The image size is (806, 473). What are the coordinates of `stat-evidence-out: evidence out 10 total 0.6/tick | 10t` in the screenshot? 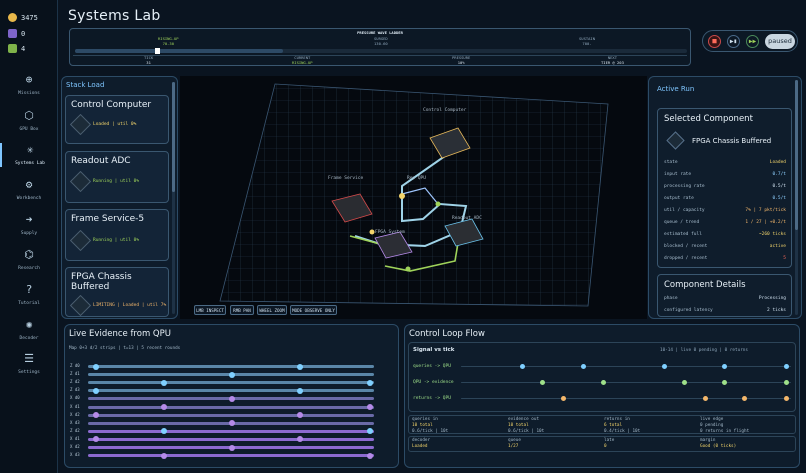 It's located at (526, 425).